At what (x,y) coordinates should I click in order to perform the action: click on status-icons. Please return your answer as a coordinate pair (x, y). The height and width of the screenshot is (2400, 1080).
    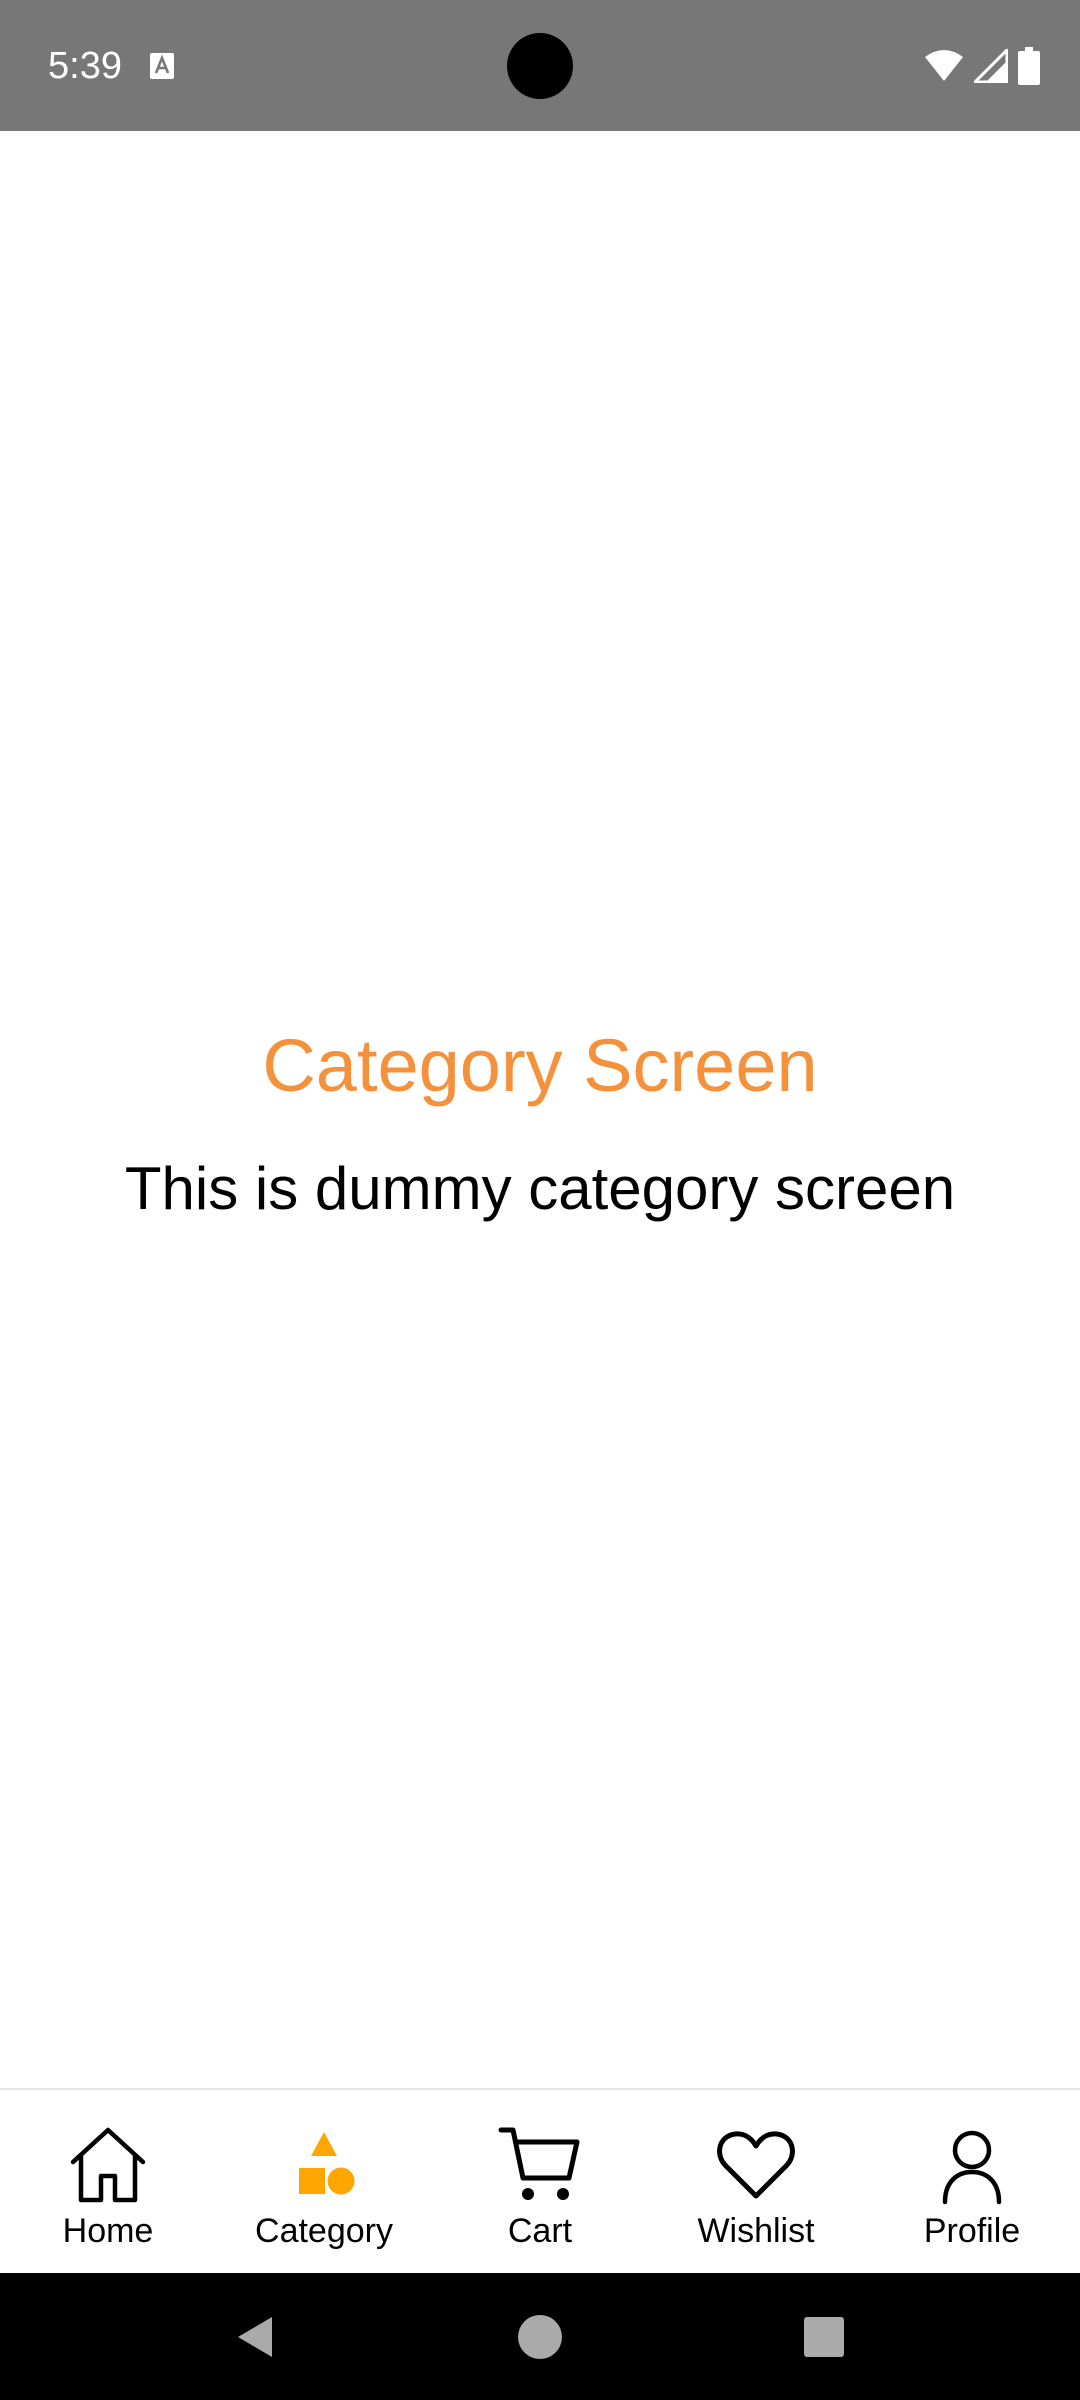
    Looking at the image, I should click on (982, 66).